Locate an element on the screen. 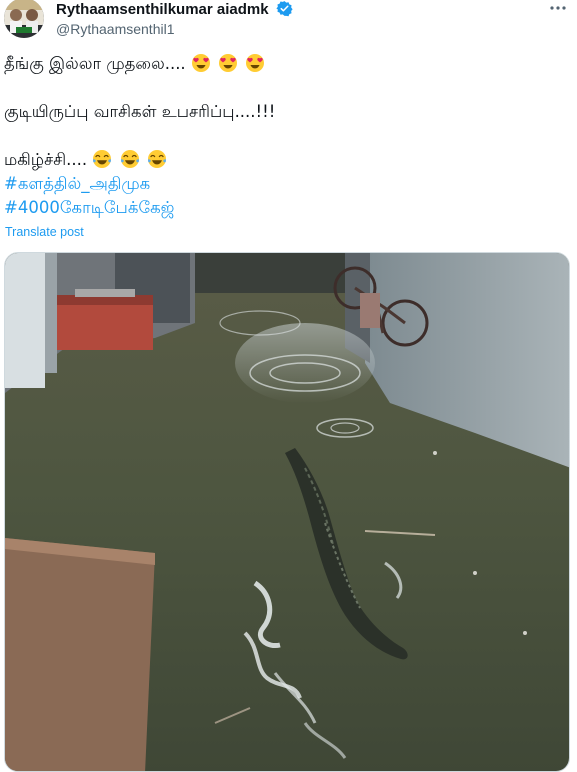  verified-badge-icon is located at coordinates (284, 9).